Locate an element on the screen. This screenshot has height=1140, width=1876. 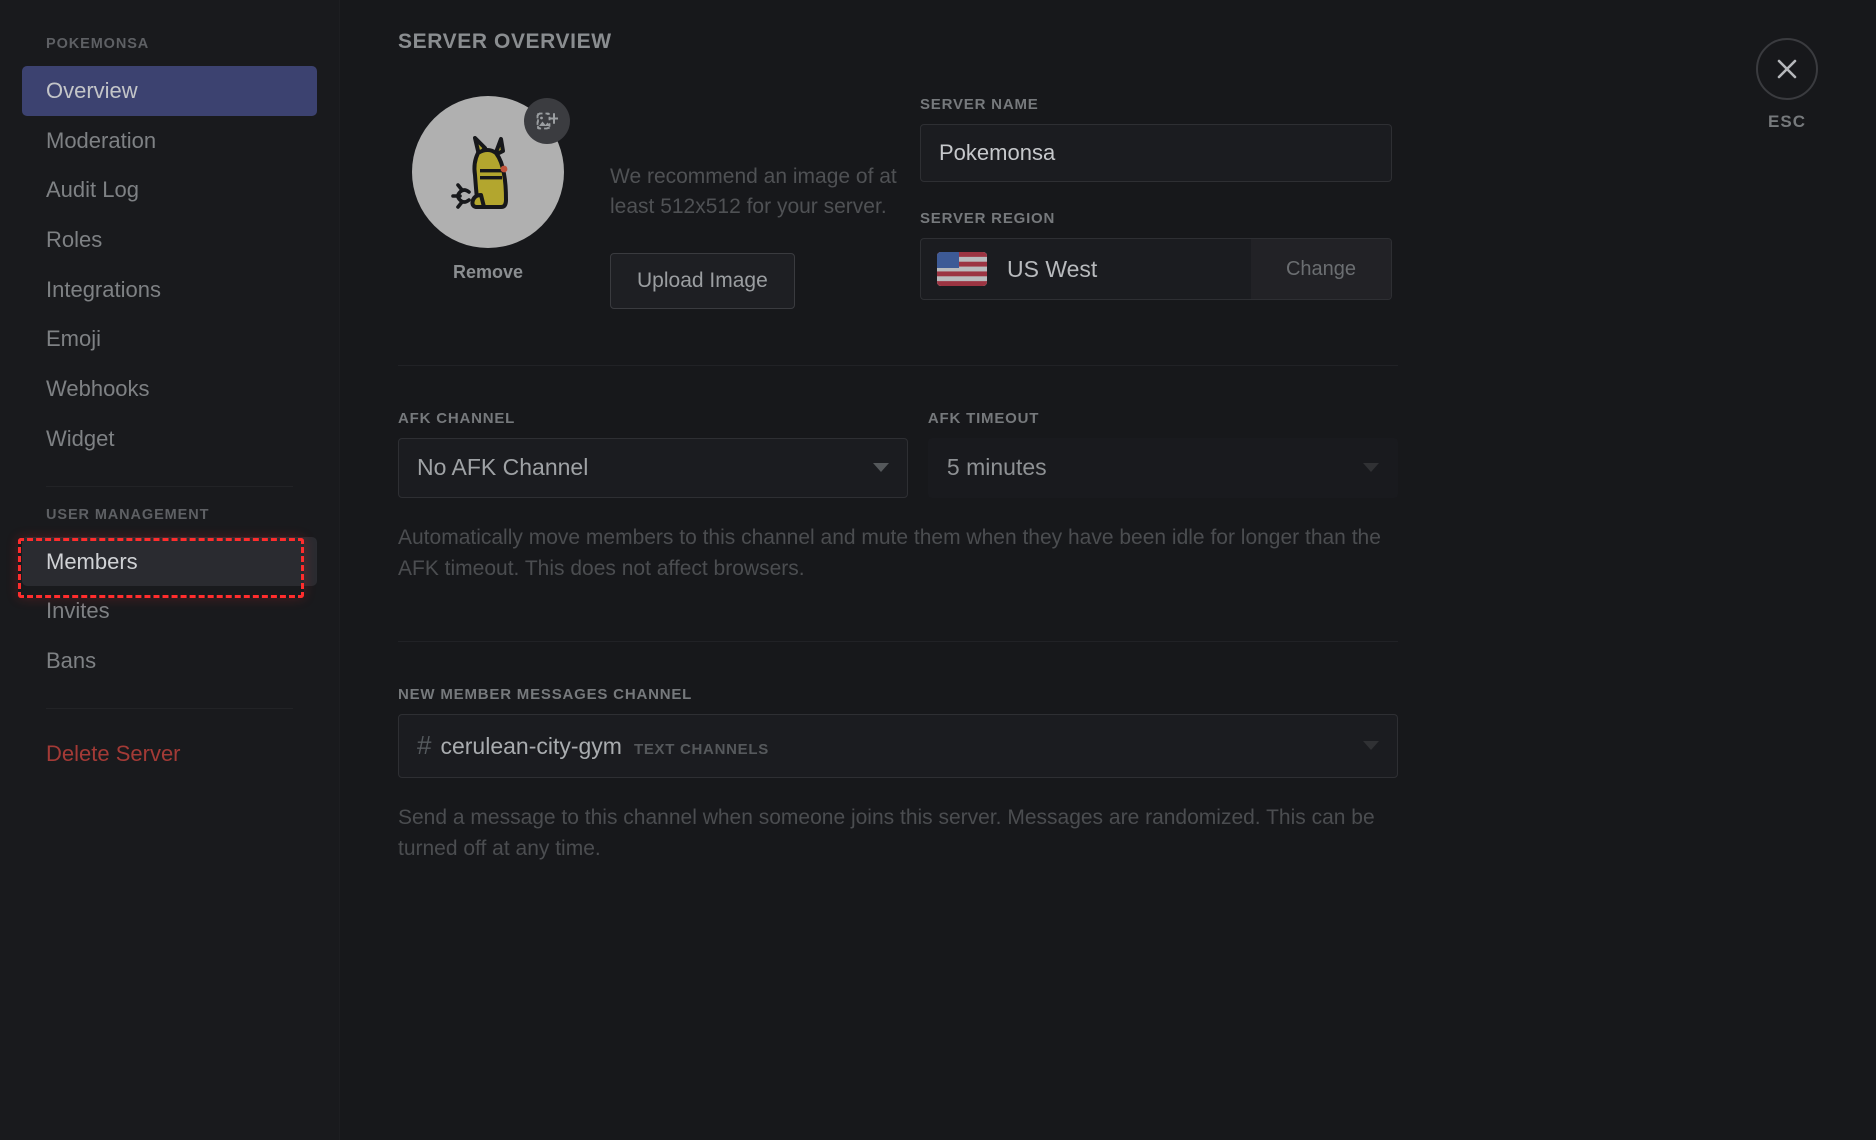
afk-channel-value: No AFK Channel is located at coordinates (503, 467).